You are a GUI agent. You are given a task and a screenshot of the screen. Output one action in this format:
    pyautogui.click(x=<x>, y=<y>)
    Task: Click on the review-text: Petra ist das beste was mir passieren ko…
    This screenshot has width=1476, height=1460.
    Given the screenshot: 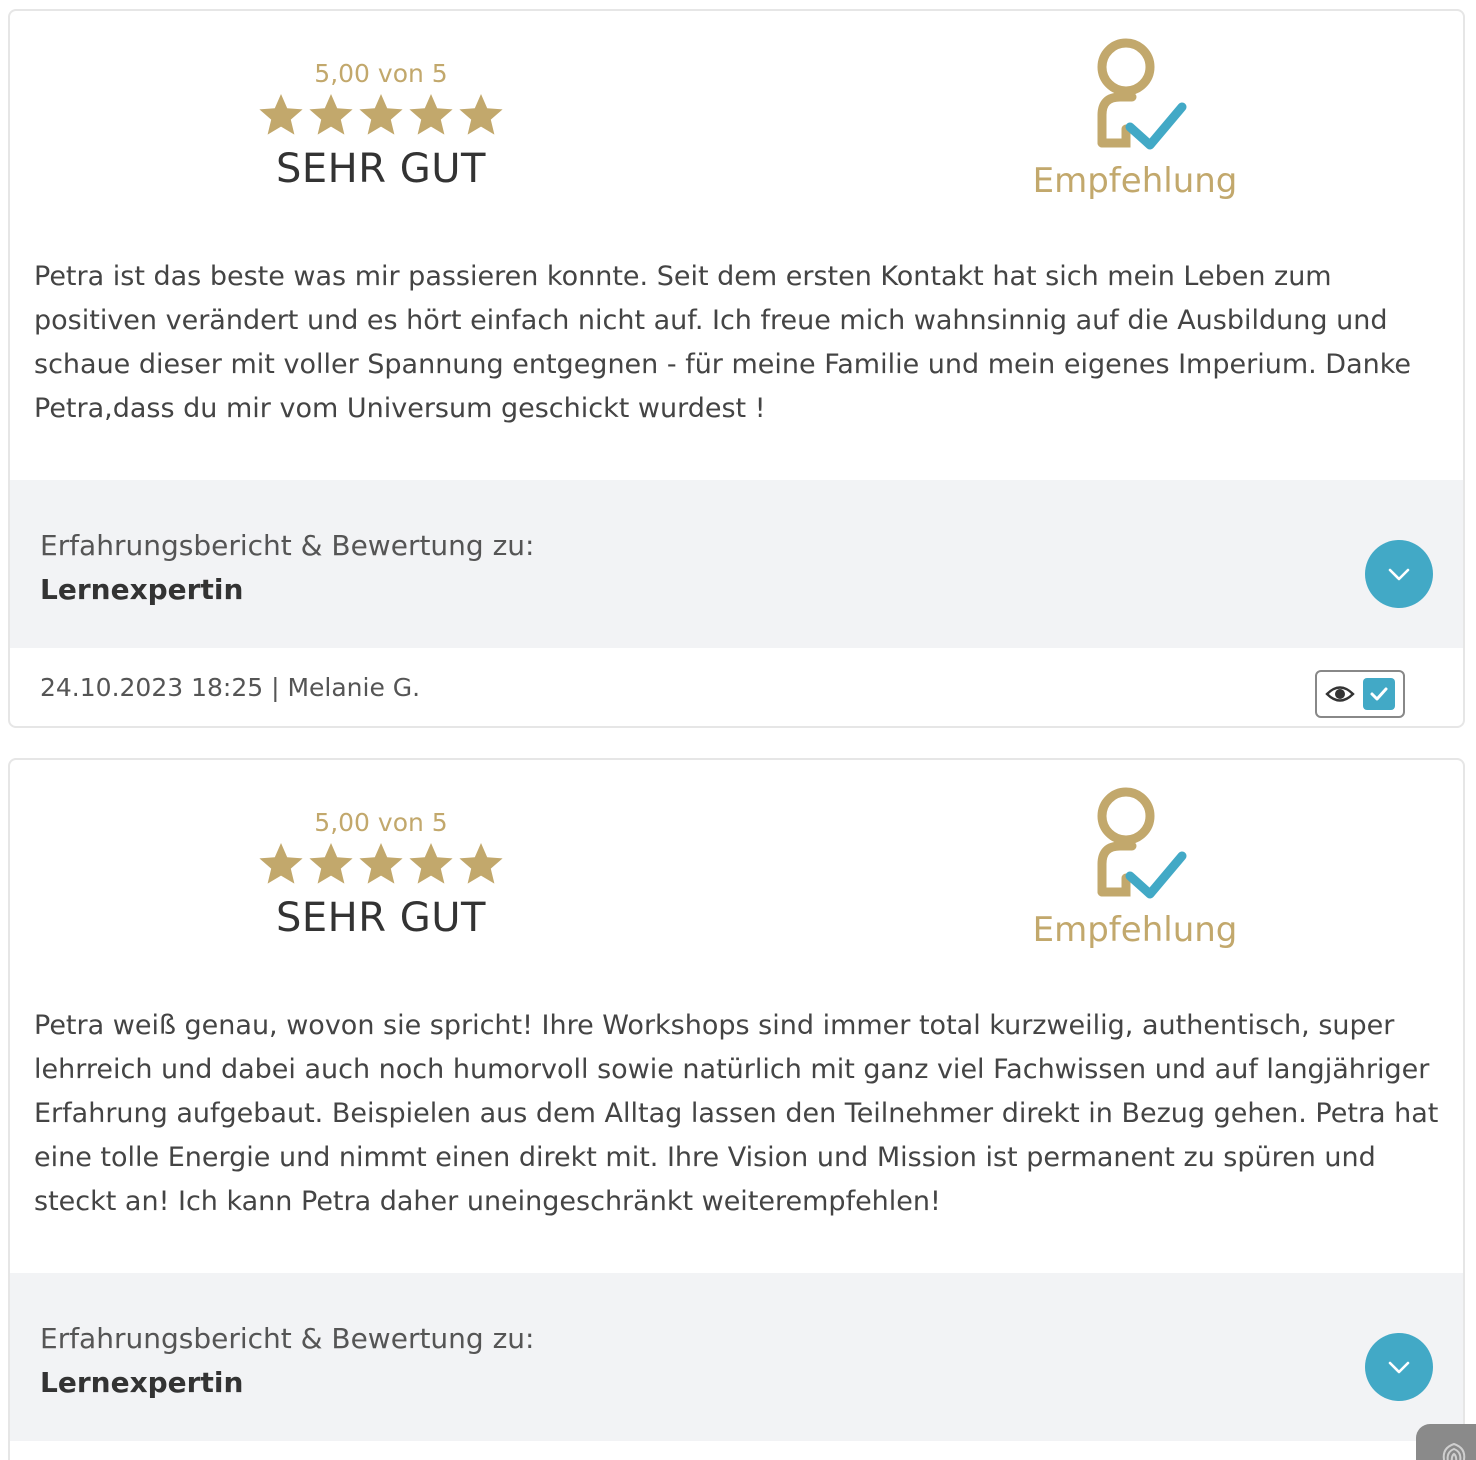 What is the action you would take?
    pyautogui.click(x=723, y=342)
    